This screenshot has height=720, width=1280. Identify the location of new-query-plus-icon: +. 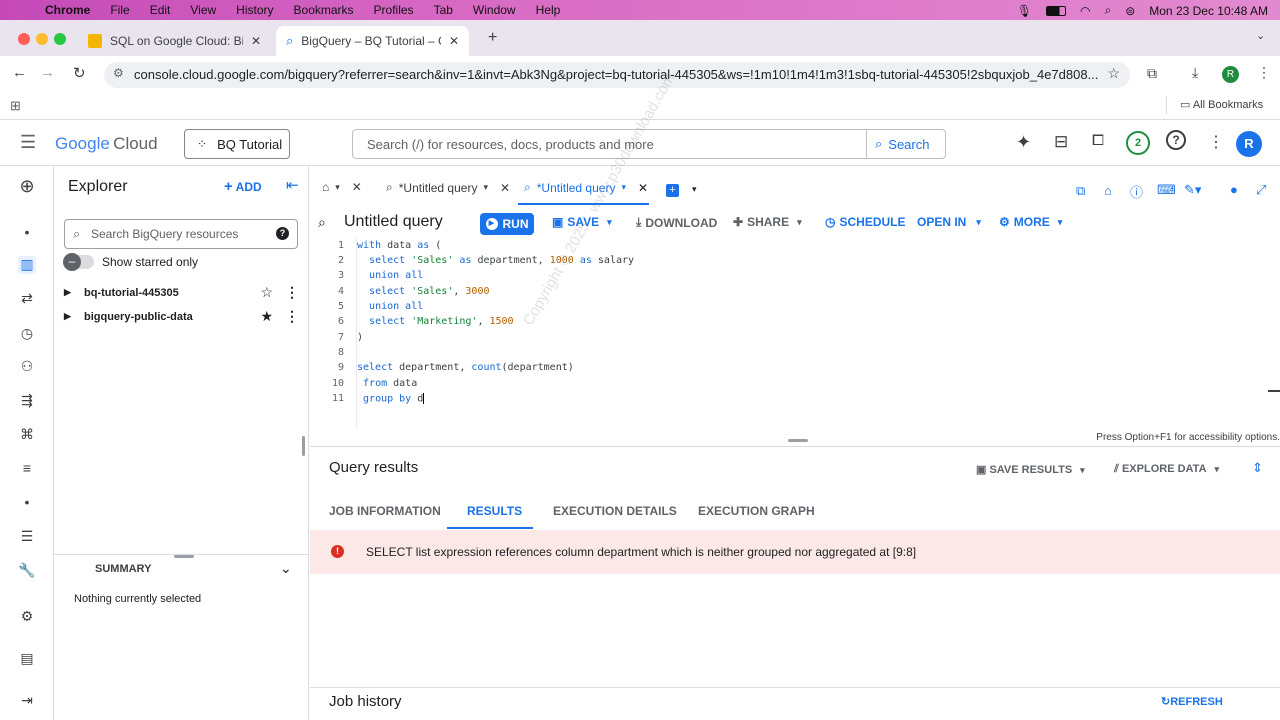
(672, 190).